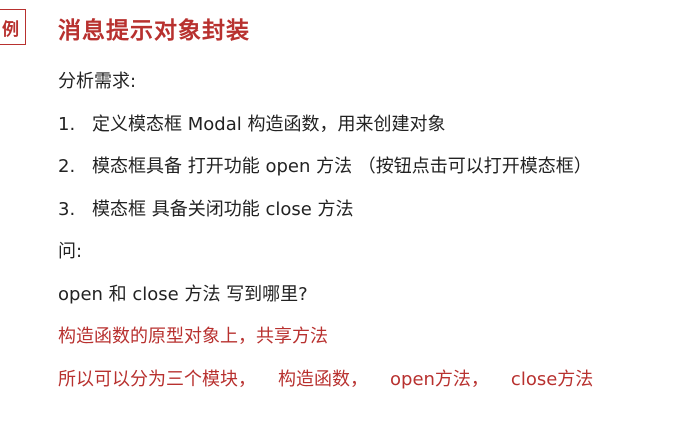 The width and height of the screenshot is (677, 438). I want to click on list-item: 1. 定义模态框 Modal 构造函数，用来创建对象, so click(251, 125).